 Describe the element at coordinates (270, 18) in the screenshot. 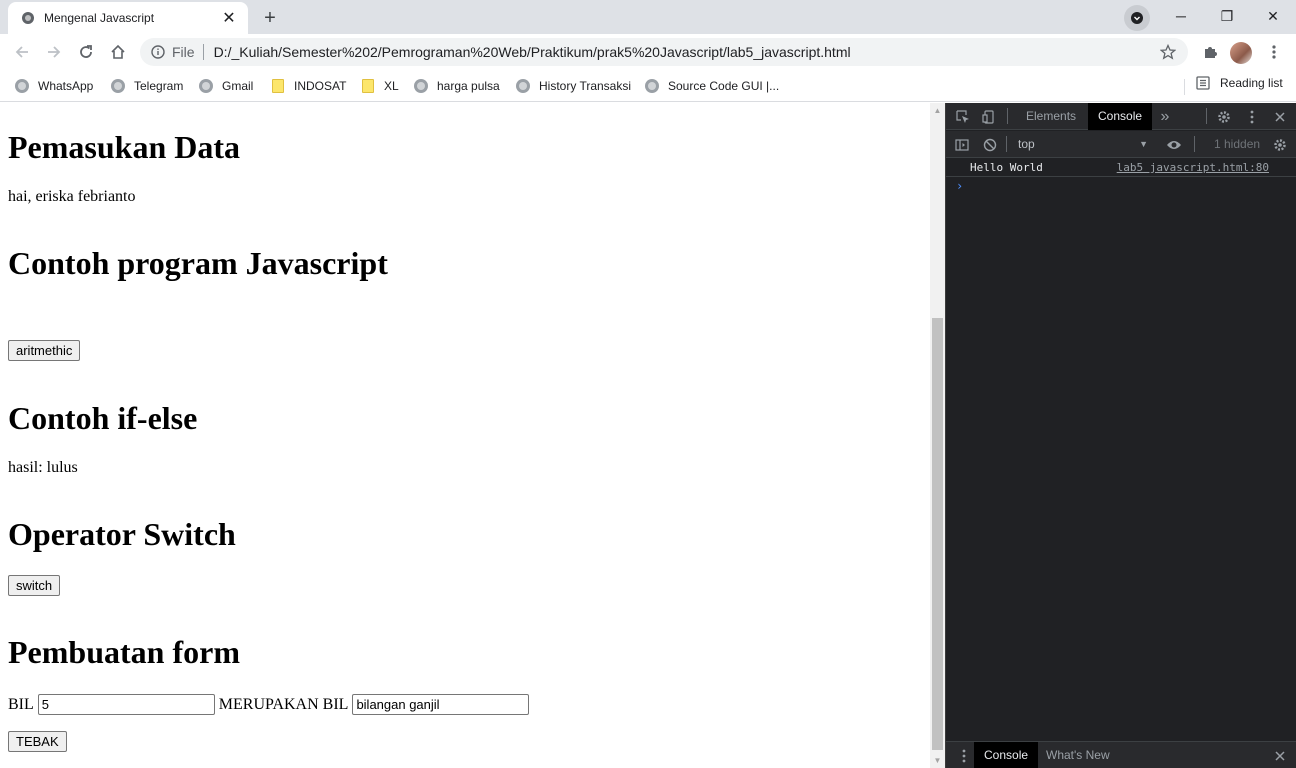

I see `new-tab-button: +` at that location.